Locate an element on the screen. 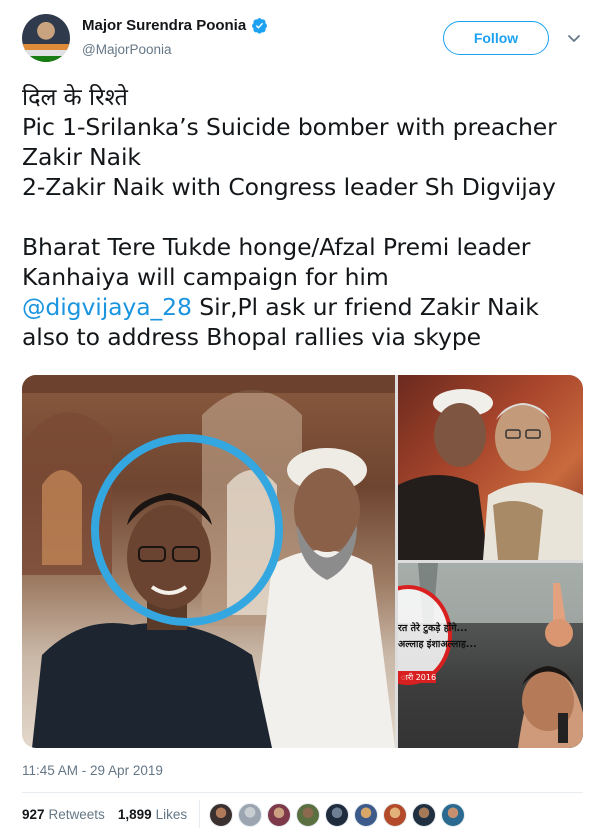 The height and width of the screenshot is (834, 604). author-name-line: Major Surendra Poonia is located at coordinates (175, 25).